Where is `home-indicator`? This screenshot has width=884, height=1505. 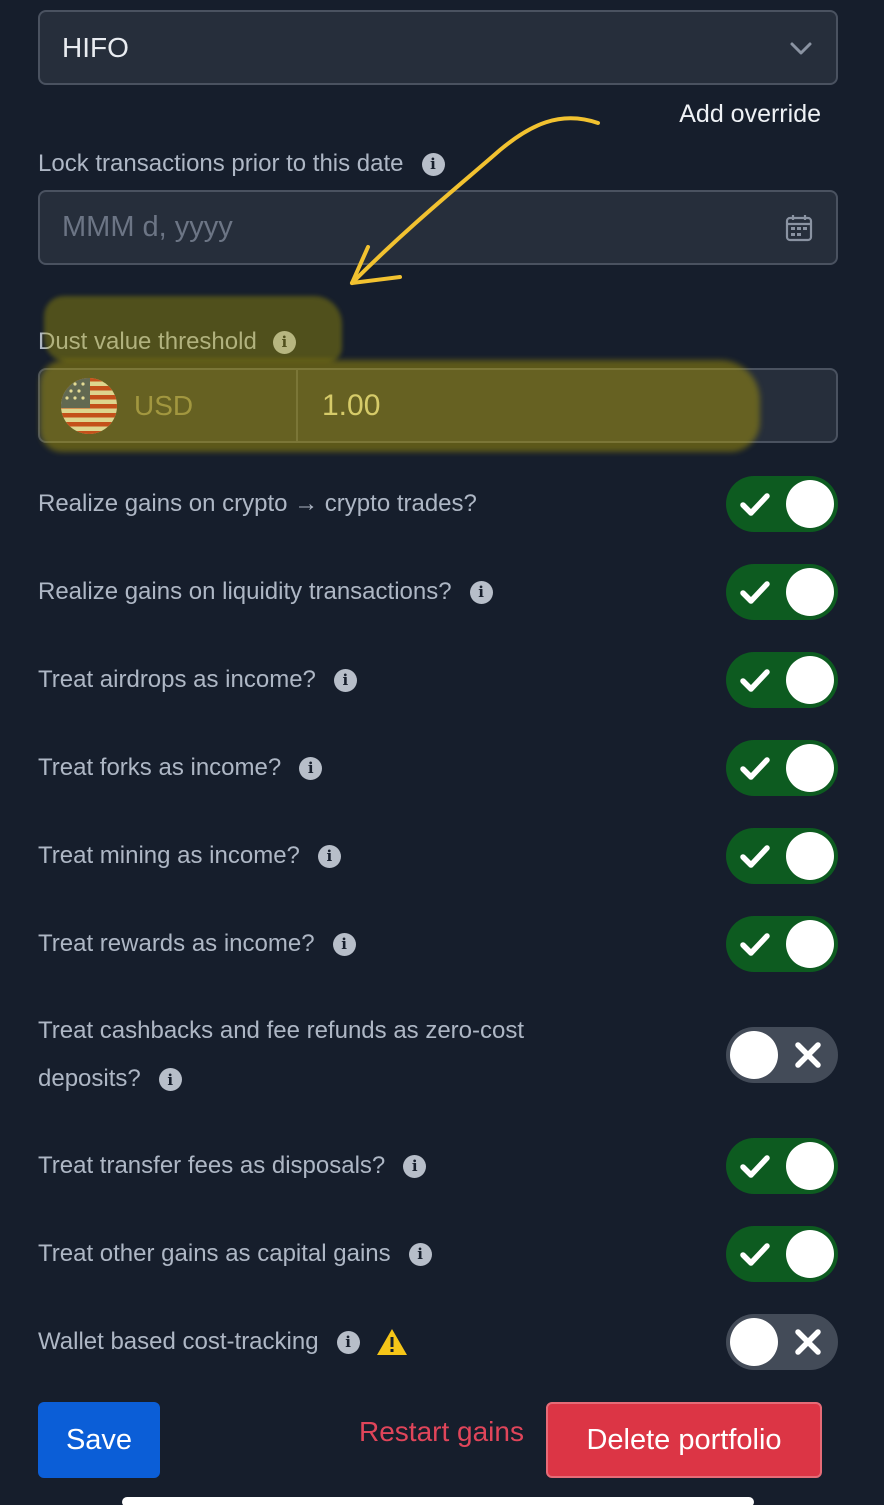 home-indicator is located at coordinates (438, 1501).